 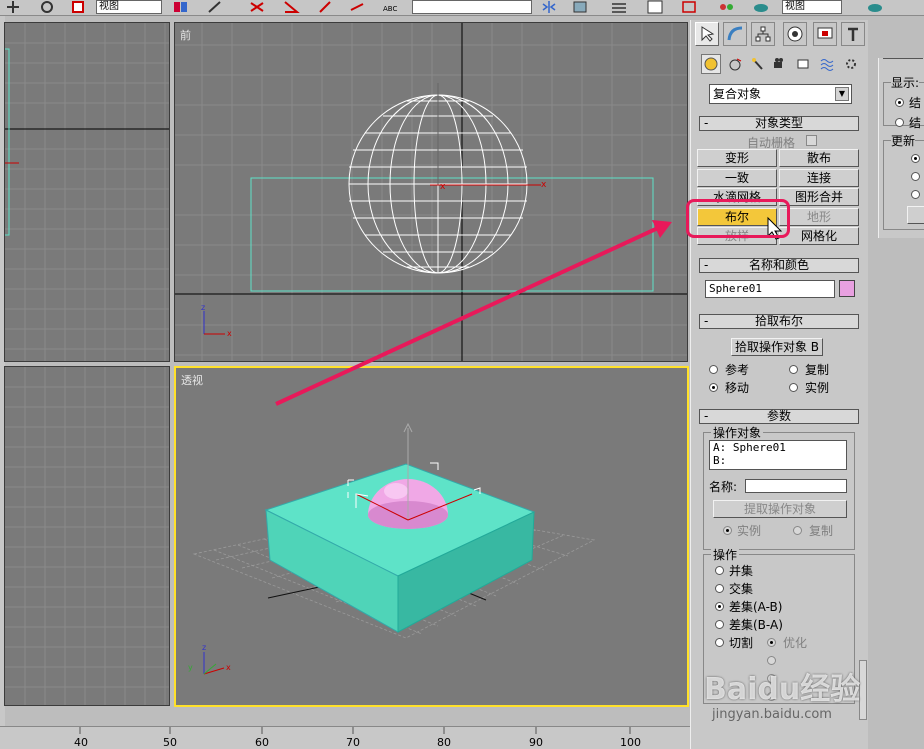 I want to click on top-viewport, so click(x=87, y=192).